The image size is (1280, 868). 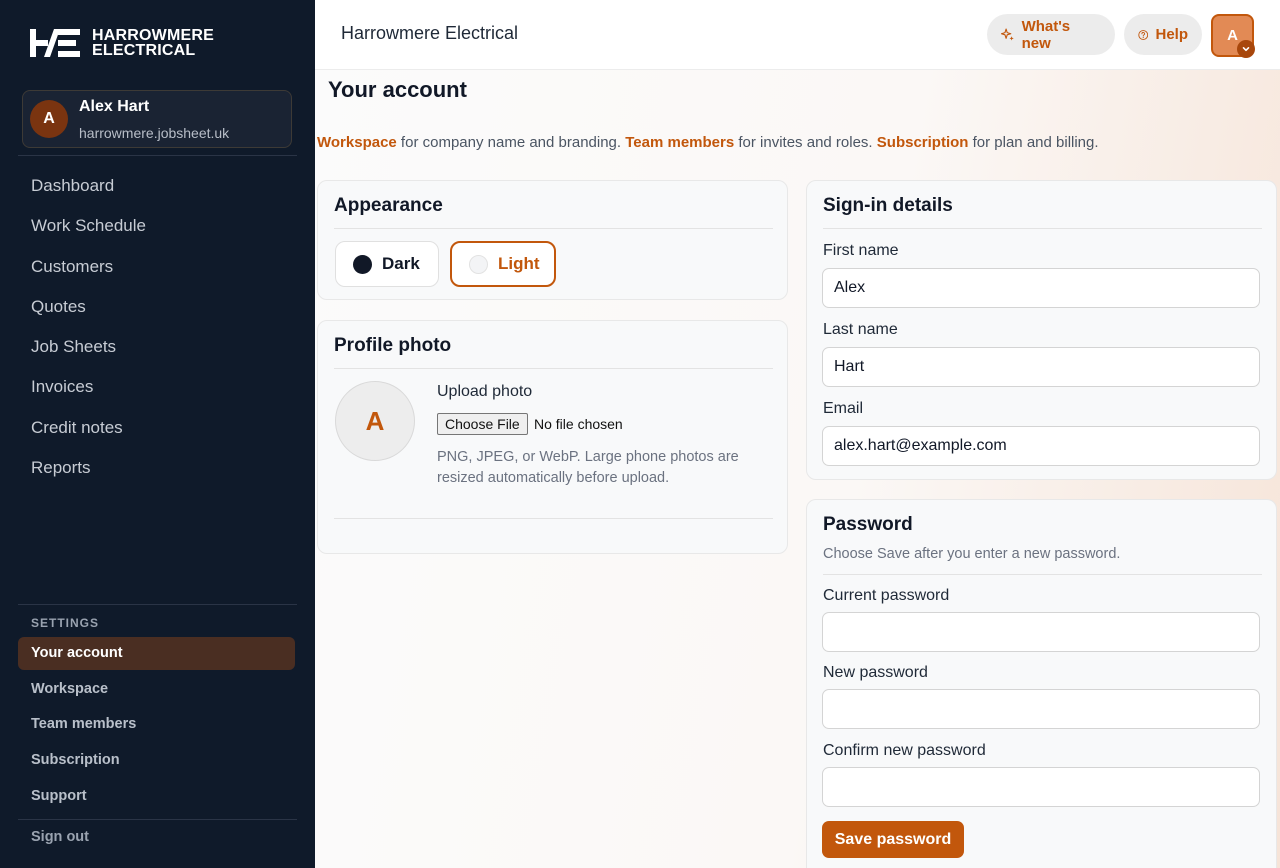 What do you see at coordinates (65, 623) in the screenshot?
I see `settings-section-label: SETTINGS` at bounding box center [65, 623].